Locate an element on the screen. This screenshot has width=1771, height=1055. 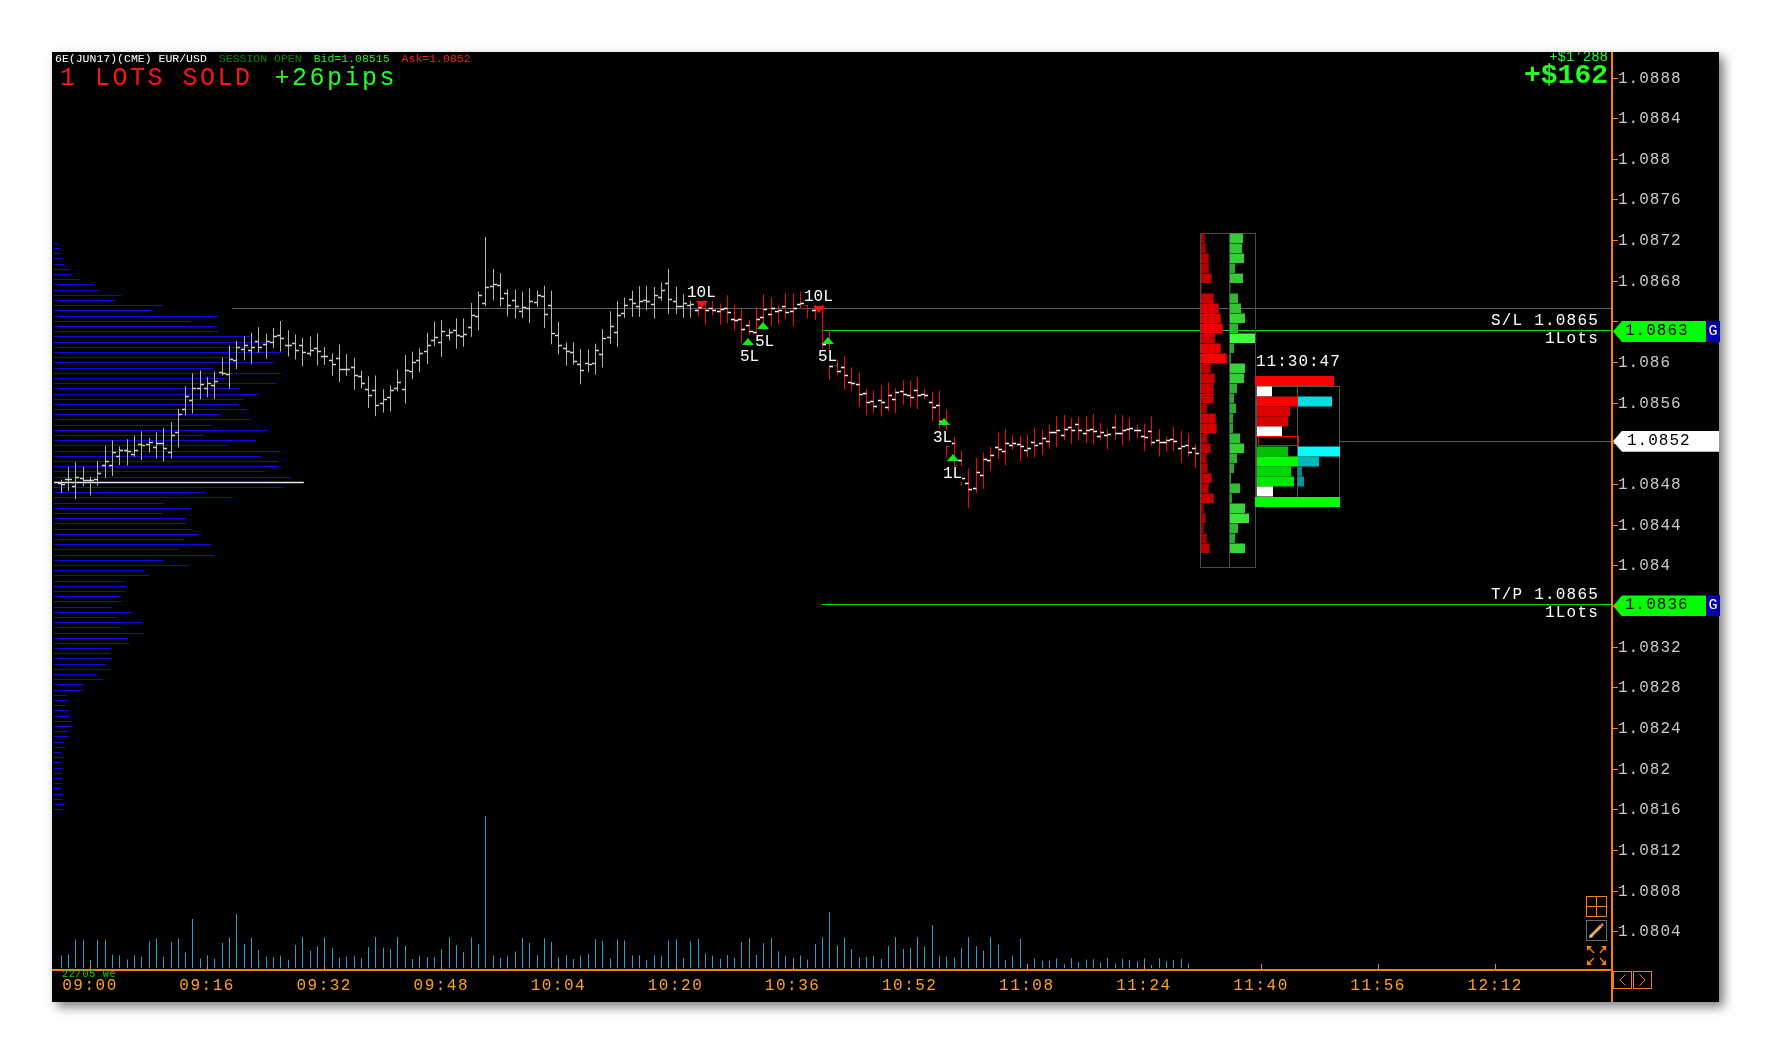
order-label: T/P 1.0865 is located at coordinates (1545, 595).